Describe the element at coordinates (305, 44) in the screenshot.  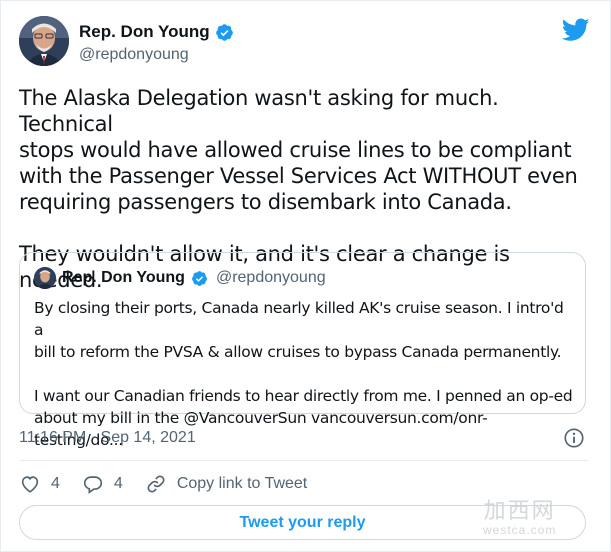
I see `tweet-header: Rep. Don Young @repdonyoung` at that location.